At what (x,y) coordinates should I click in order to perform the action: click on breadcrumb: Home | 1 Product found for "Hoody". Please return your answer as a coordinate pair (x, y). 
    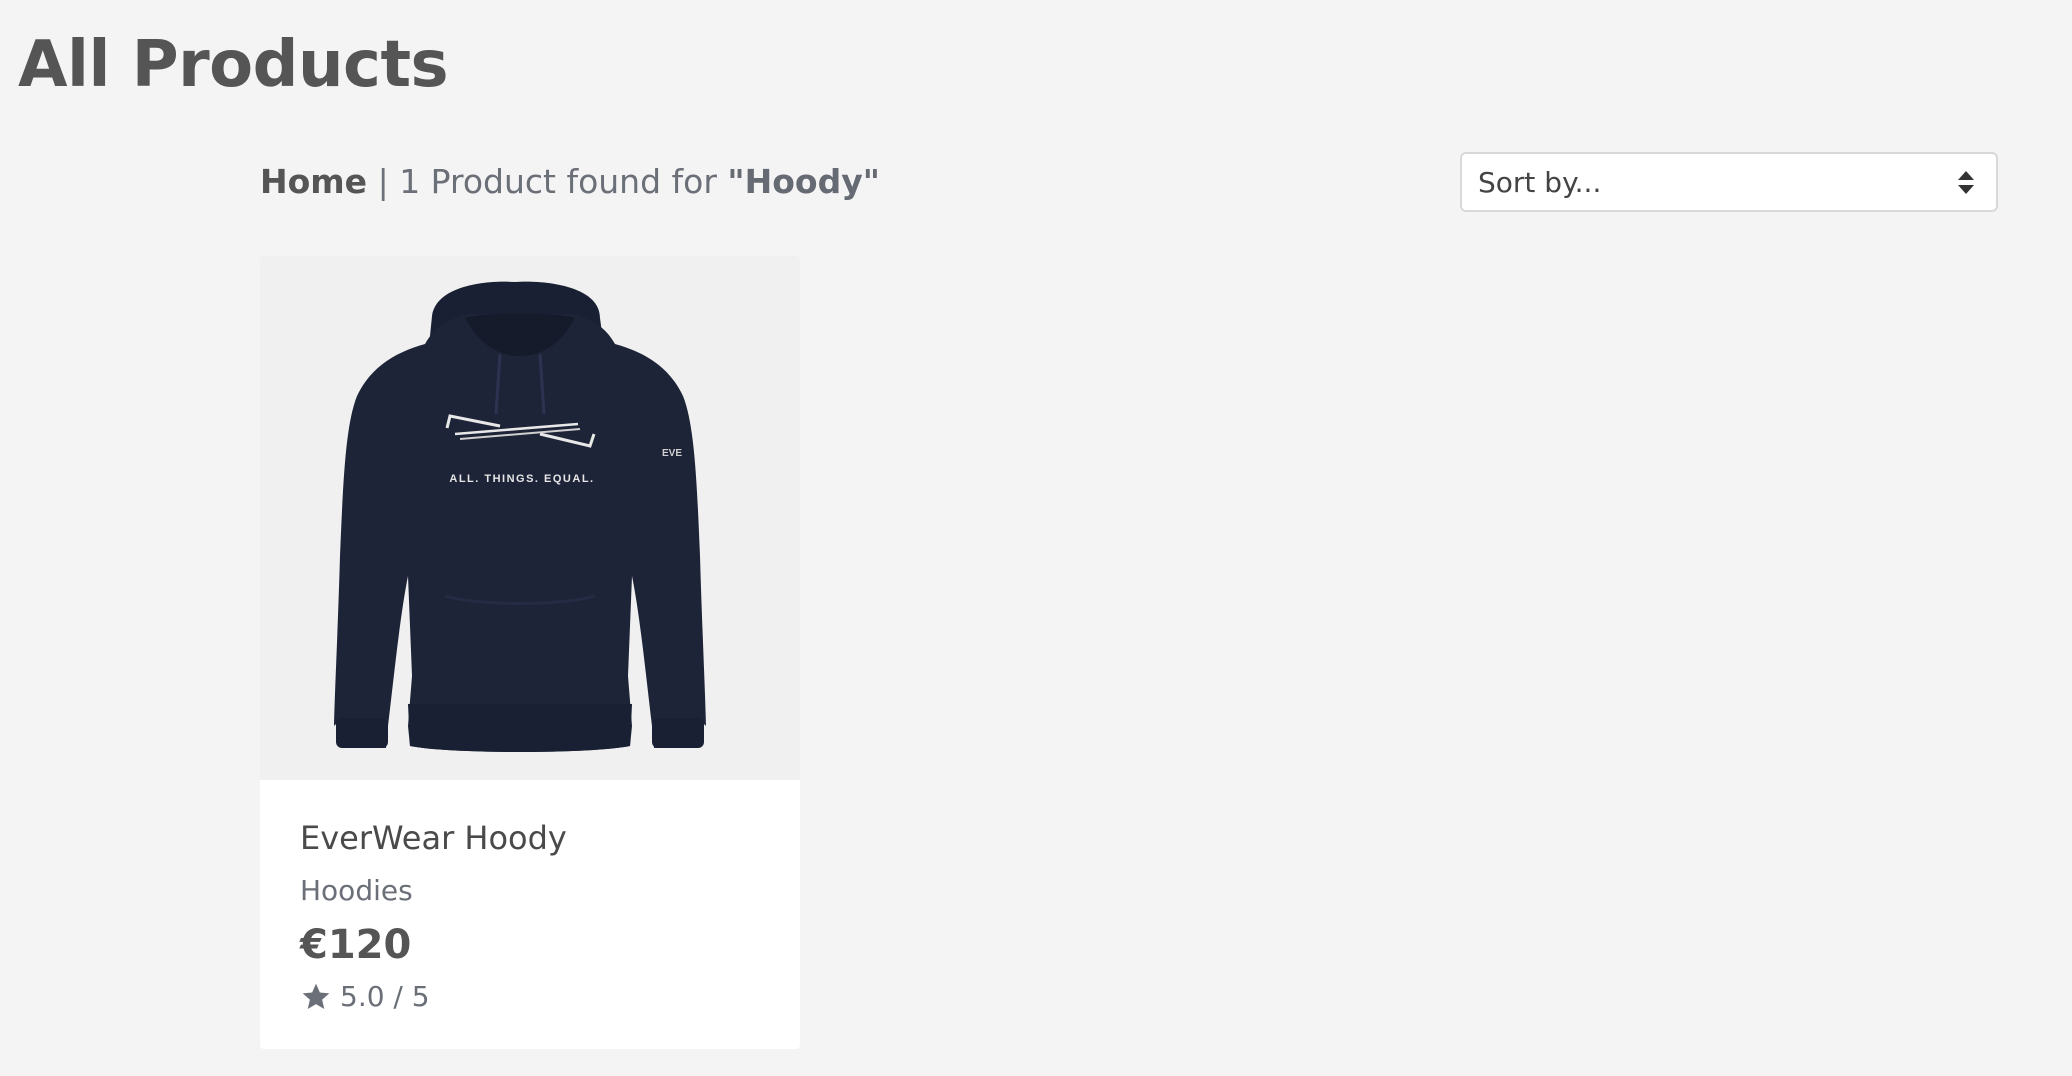
    Looking at the image, I should click on (570, 182).